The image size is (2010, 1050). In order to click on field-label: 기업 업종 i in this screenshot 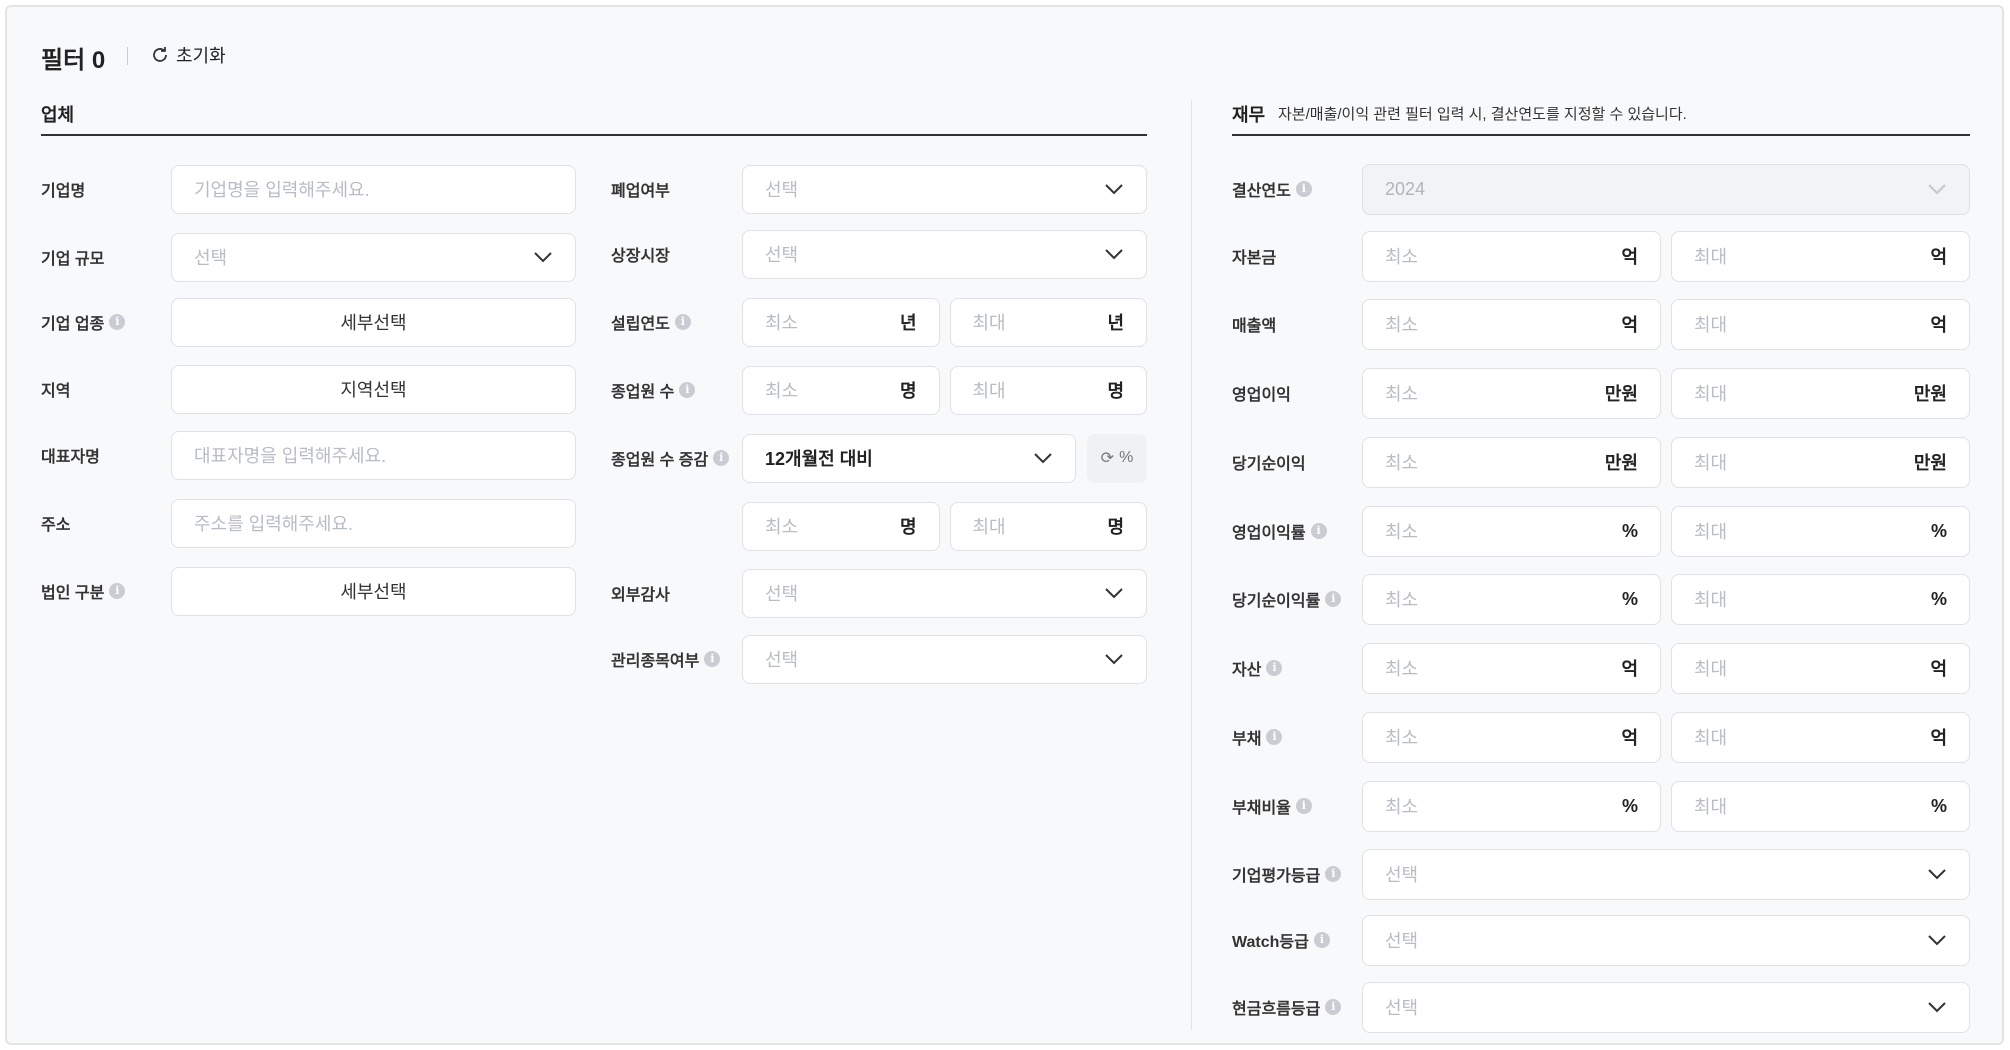, I will do `click(83, 322)`.